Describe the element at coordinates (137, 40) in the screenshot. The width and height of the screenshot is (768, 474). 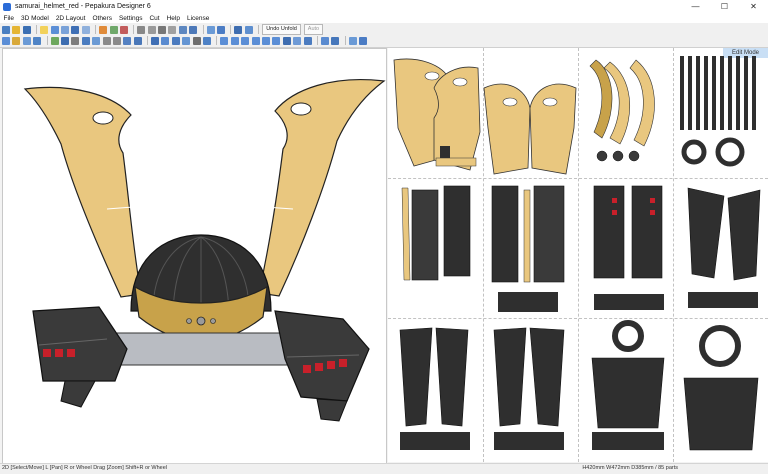
I see `mirror-icon` at that location.